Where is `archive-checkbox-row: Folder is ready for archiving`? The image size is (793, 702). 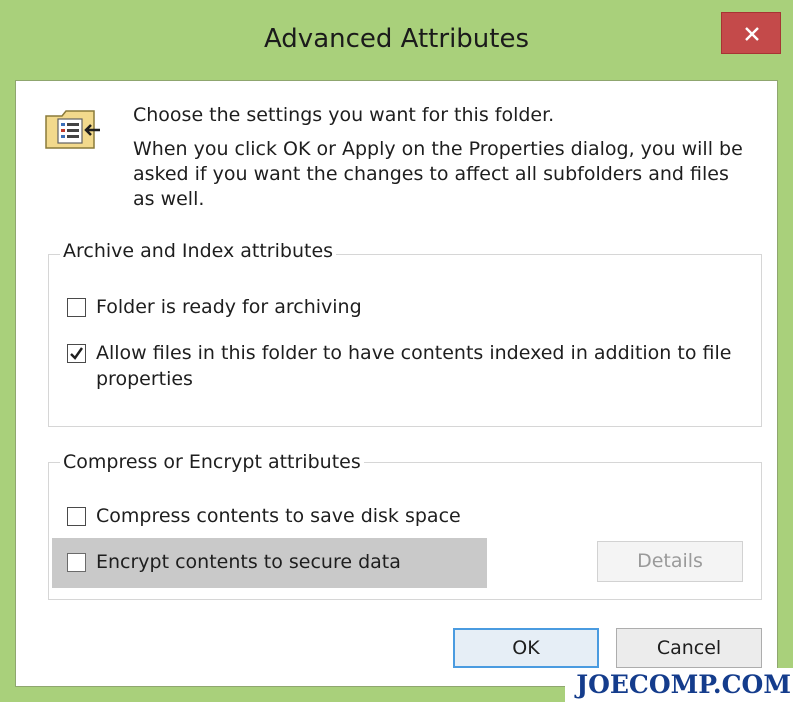
archive-checkbox-row: Folder is ready for archiving is located at coordinates (405, 308).